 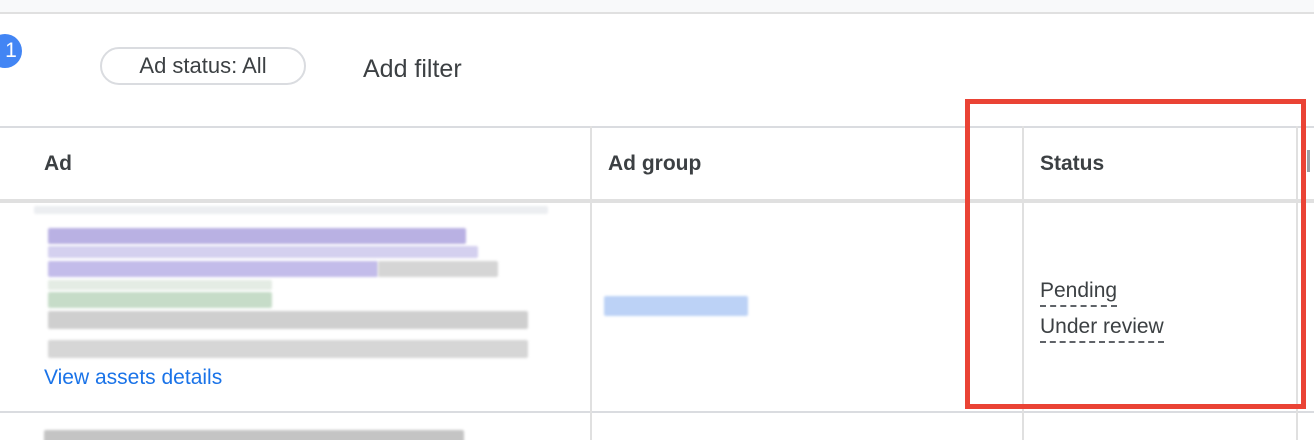 I want to click on column-header-ad-group: Ad group, so click(x=654, y=164).